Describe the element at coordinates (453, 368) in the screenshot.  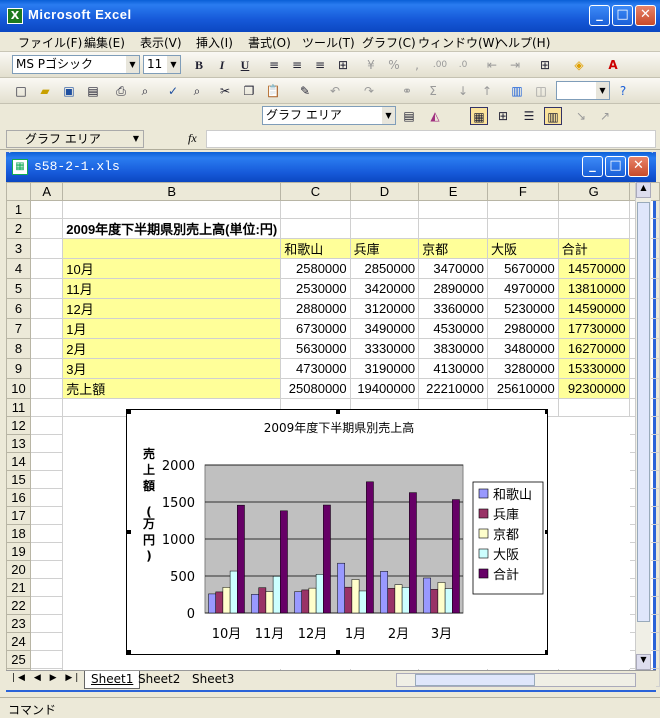
I see `data-cell: 4130000` at that location.